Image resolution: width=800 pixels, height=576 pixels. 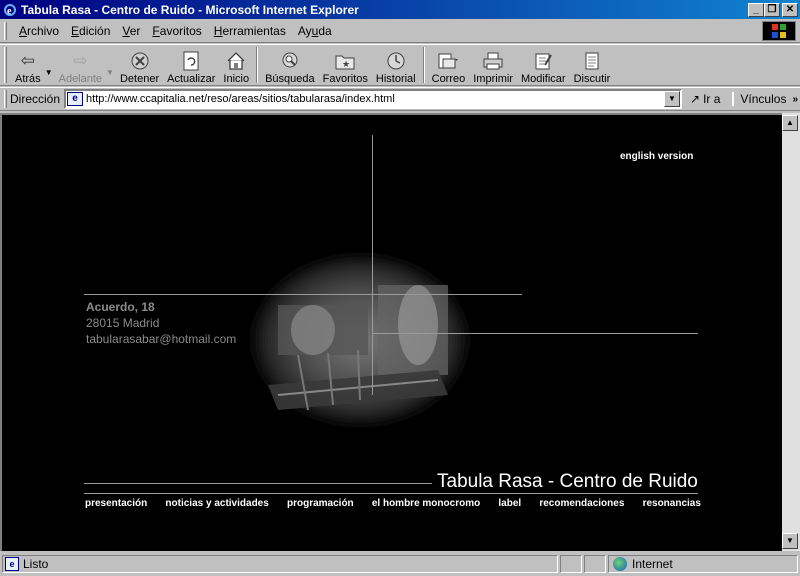 I want to click on scroll-down-button: ▼, so click(x=790, y=541).